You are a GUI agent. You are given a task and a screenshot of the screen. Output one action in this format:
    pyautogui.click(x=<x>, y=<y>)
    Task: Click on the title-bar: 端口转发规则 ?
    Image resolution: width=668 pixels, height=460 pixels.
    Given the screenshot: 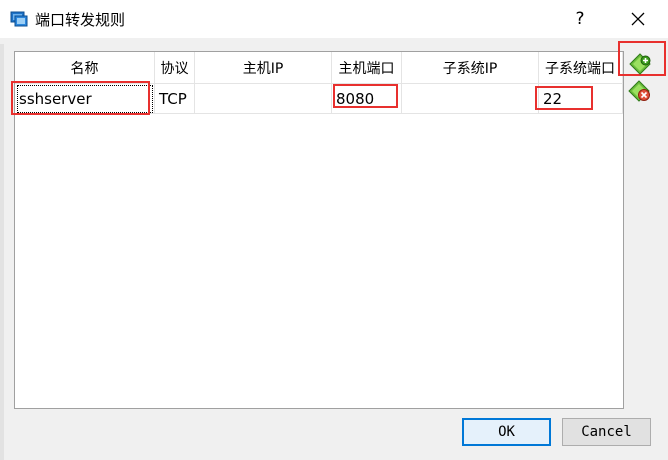 What is the action you would take?
    pyautogui.click(x=334, y=19)
    